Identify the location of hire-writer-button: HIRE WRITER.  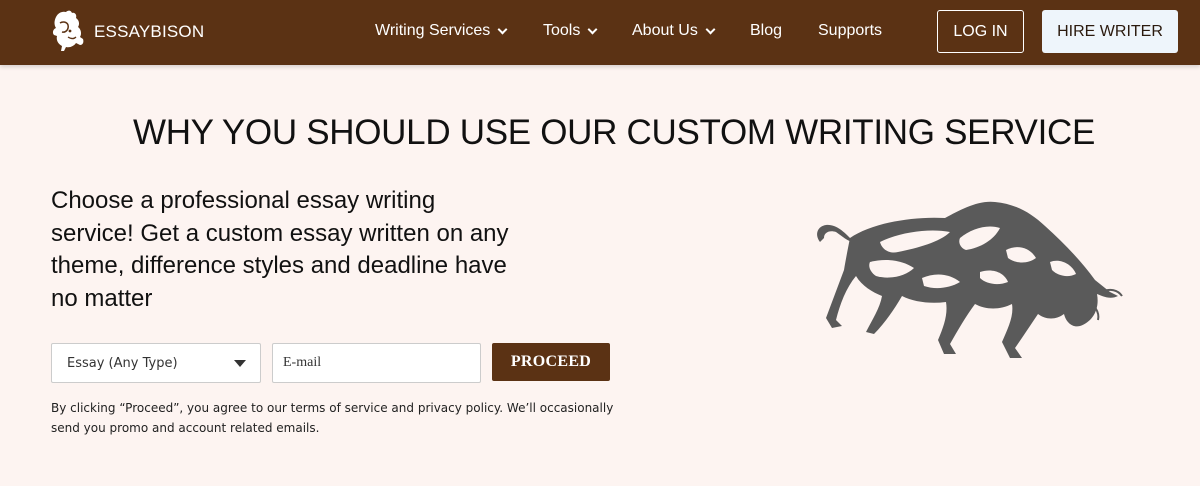
(1110, 31).